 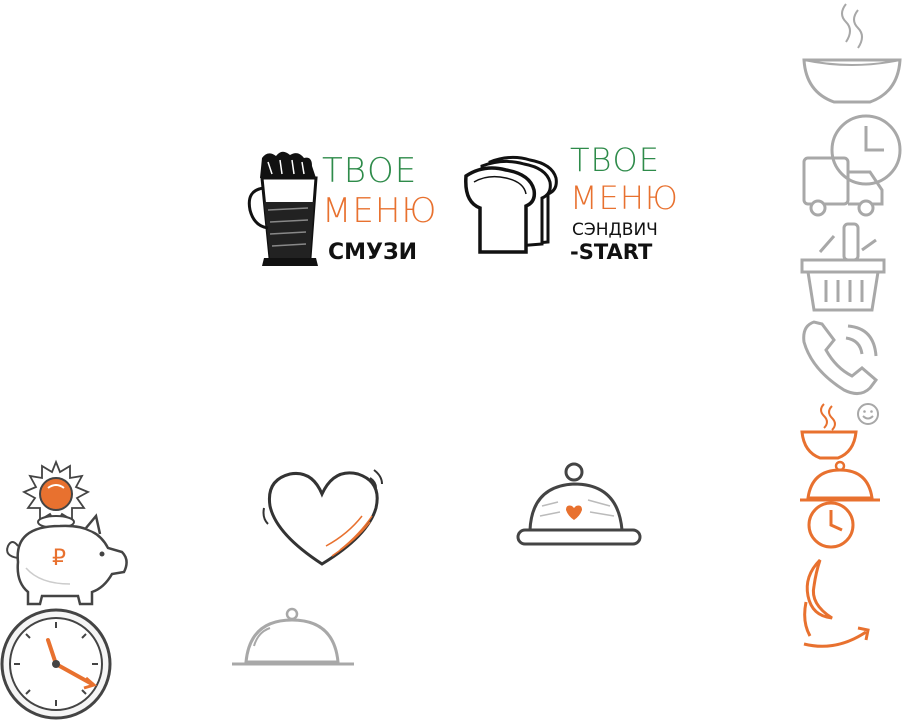 I want to click on hot-bowl-icon, so click(x=829, y=431).